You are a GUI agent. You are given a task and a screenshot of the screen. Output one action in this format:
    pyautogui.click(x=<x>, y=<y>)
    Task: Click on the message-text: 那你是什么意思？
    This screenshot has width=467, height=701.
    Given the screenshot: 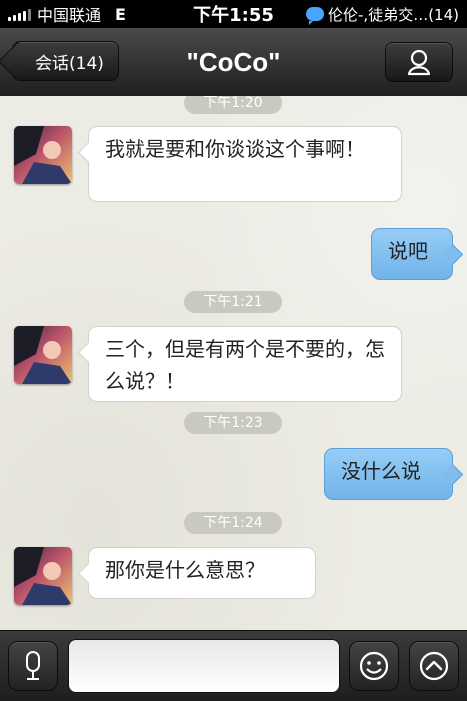 What is the action you would take?
    pyautogui.click(x=185, y=570)
    